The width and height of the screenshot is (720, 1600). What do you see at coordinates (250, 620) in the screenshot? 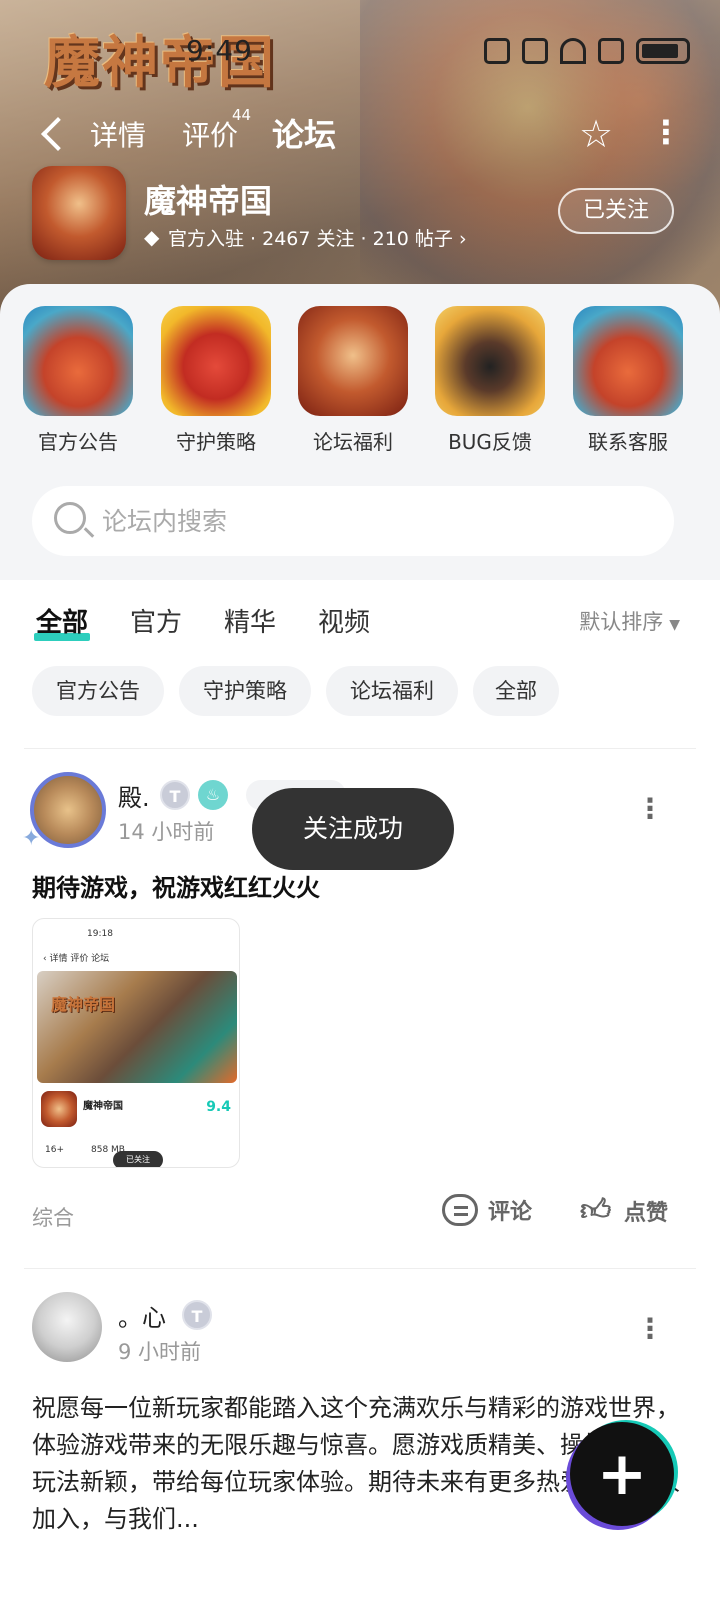
I see `feed-tab-featured: 精华` at bounding box center [250, 620].